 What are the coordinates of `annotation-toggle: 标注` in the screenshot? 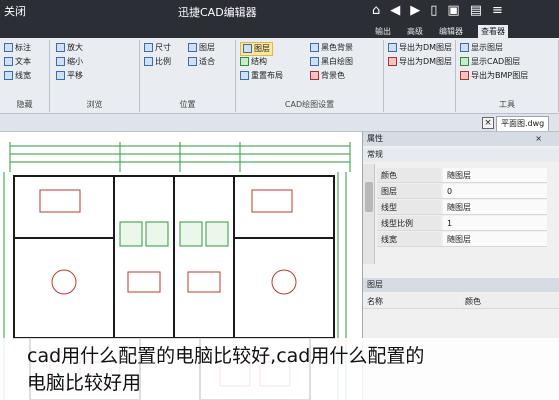 It's located at (17, 48).